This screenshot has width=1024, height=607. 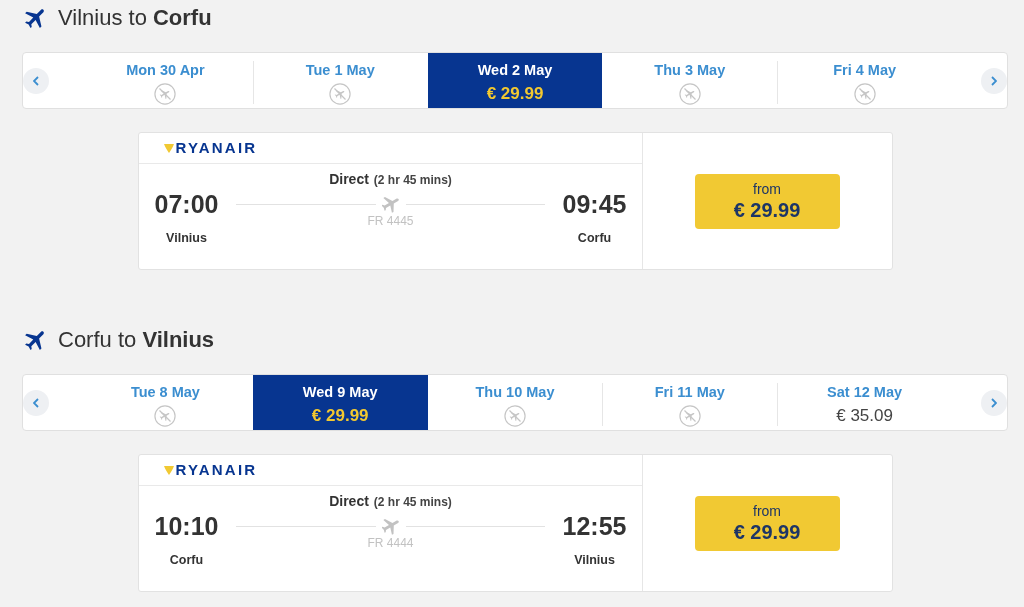 What do you see at coordinates (594, 560) in the screenshot?
I see `arrival-city: Vilnius` at bounding box center [594, 560].